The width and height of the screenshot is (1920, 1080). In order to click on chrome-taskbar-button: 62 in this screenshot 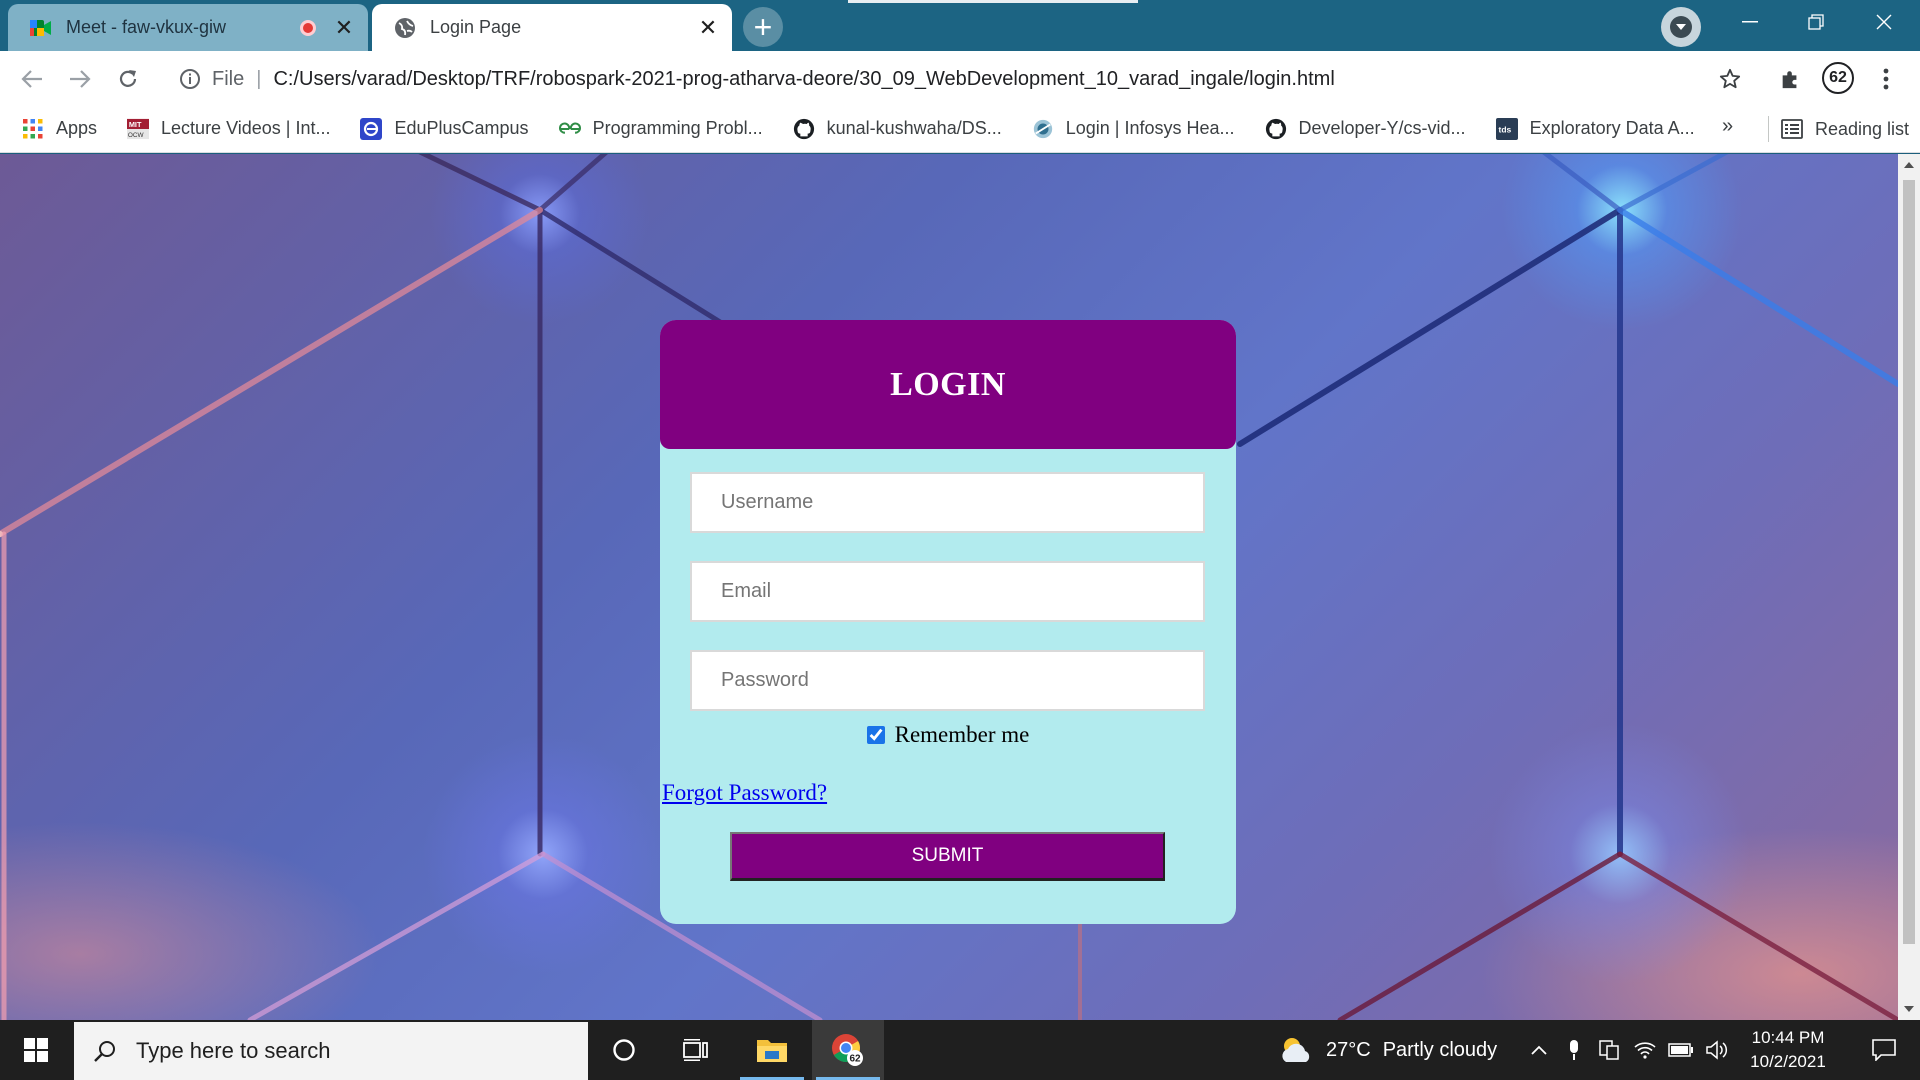, I will do `click(848, 1050)`.